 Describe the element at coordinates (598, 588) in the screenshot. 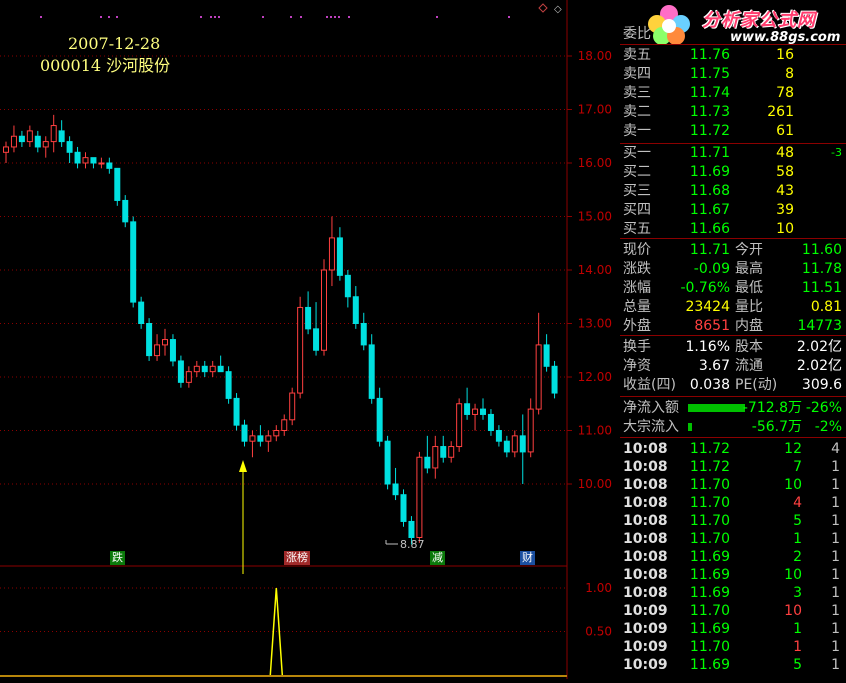

I see `indicator-tick-label: 1.00` at that location.